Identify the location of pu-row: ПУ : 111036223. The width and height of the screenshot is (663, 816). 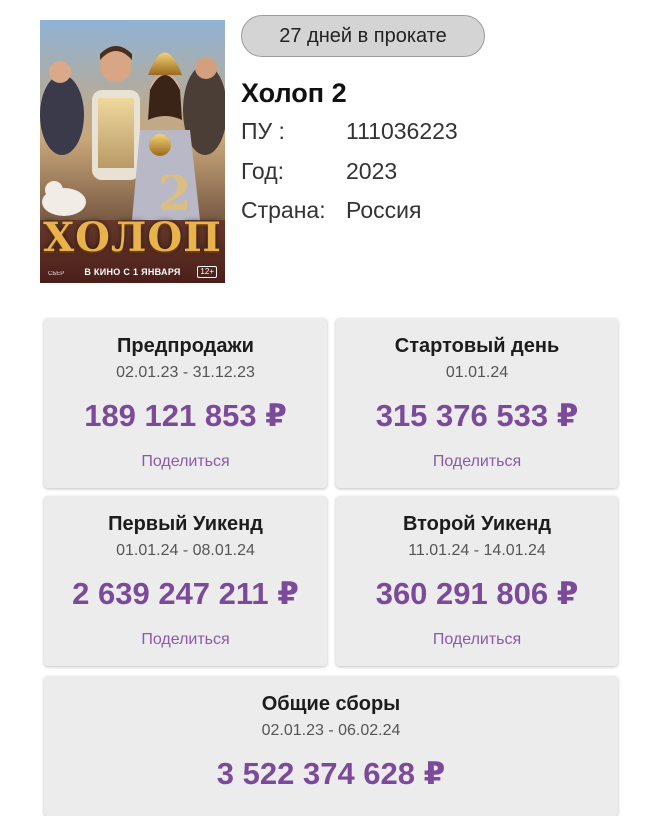
(349, 131).